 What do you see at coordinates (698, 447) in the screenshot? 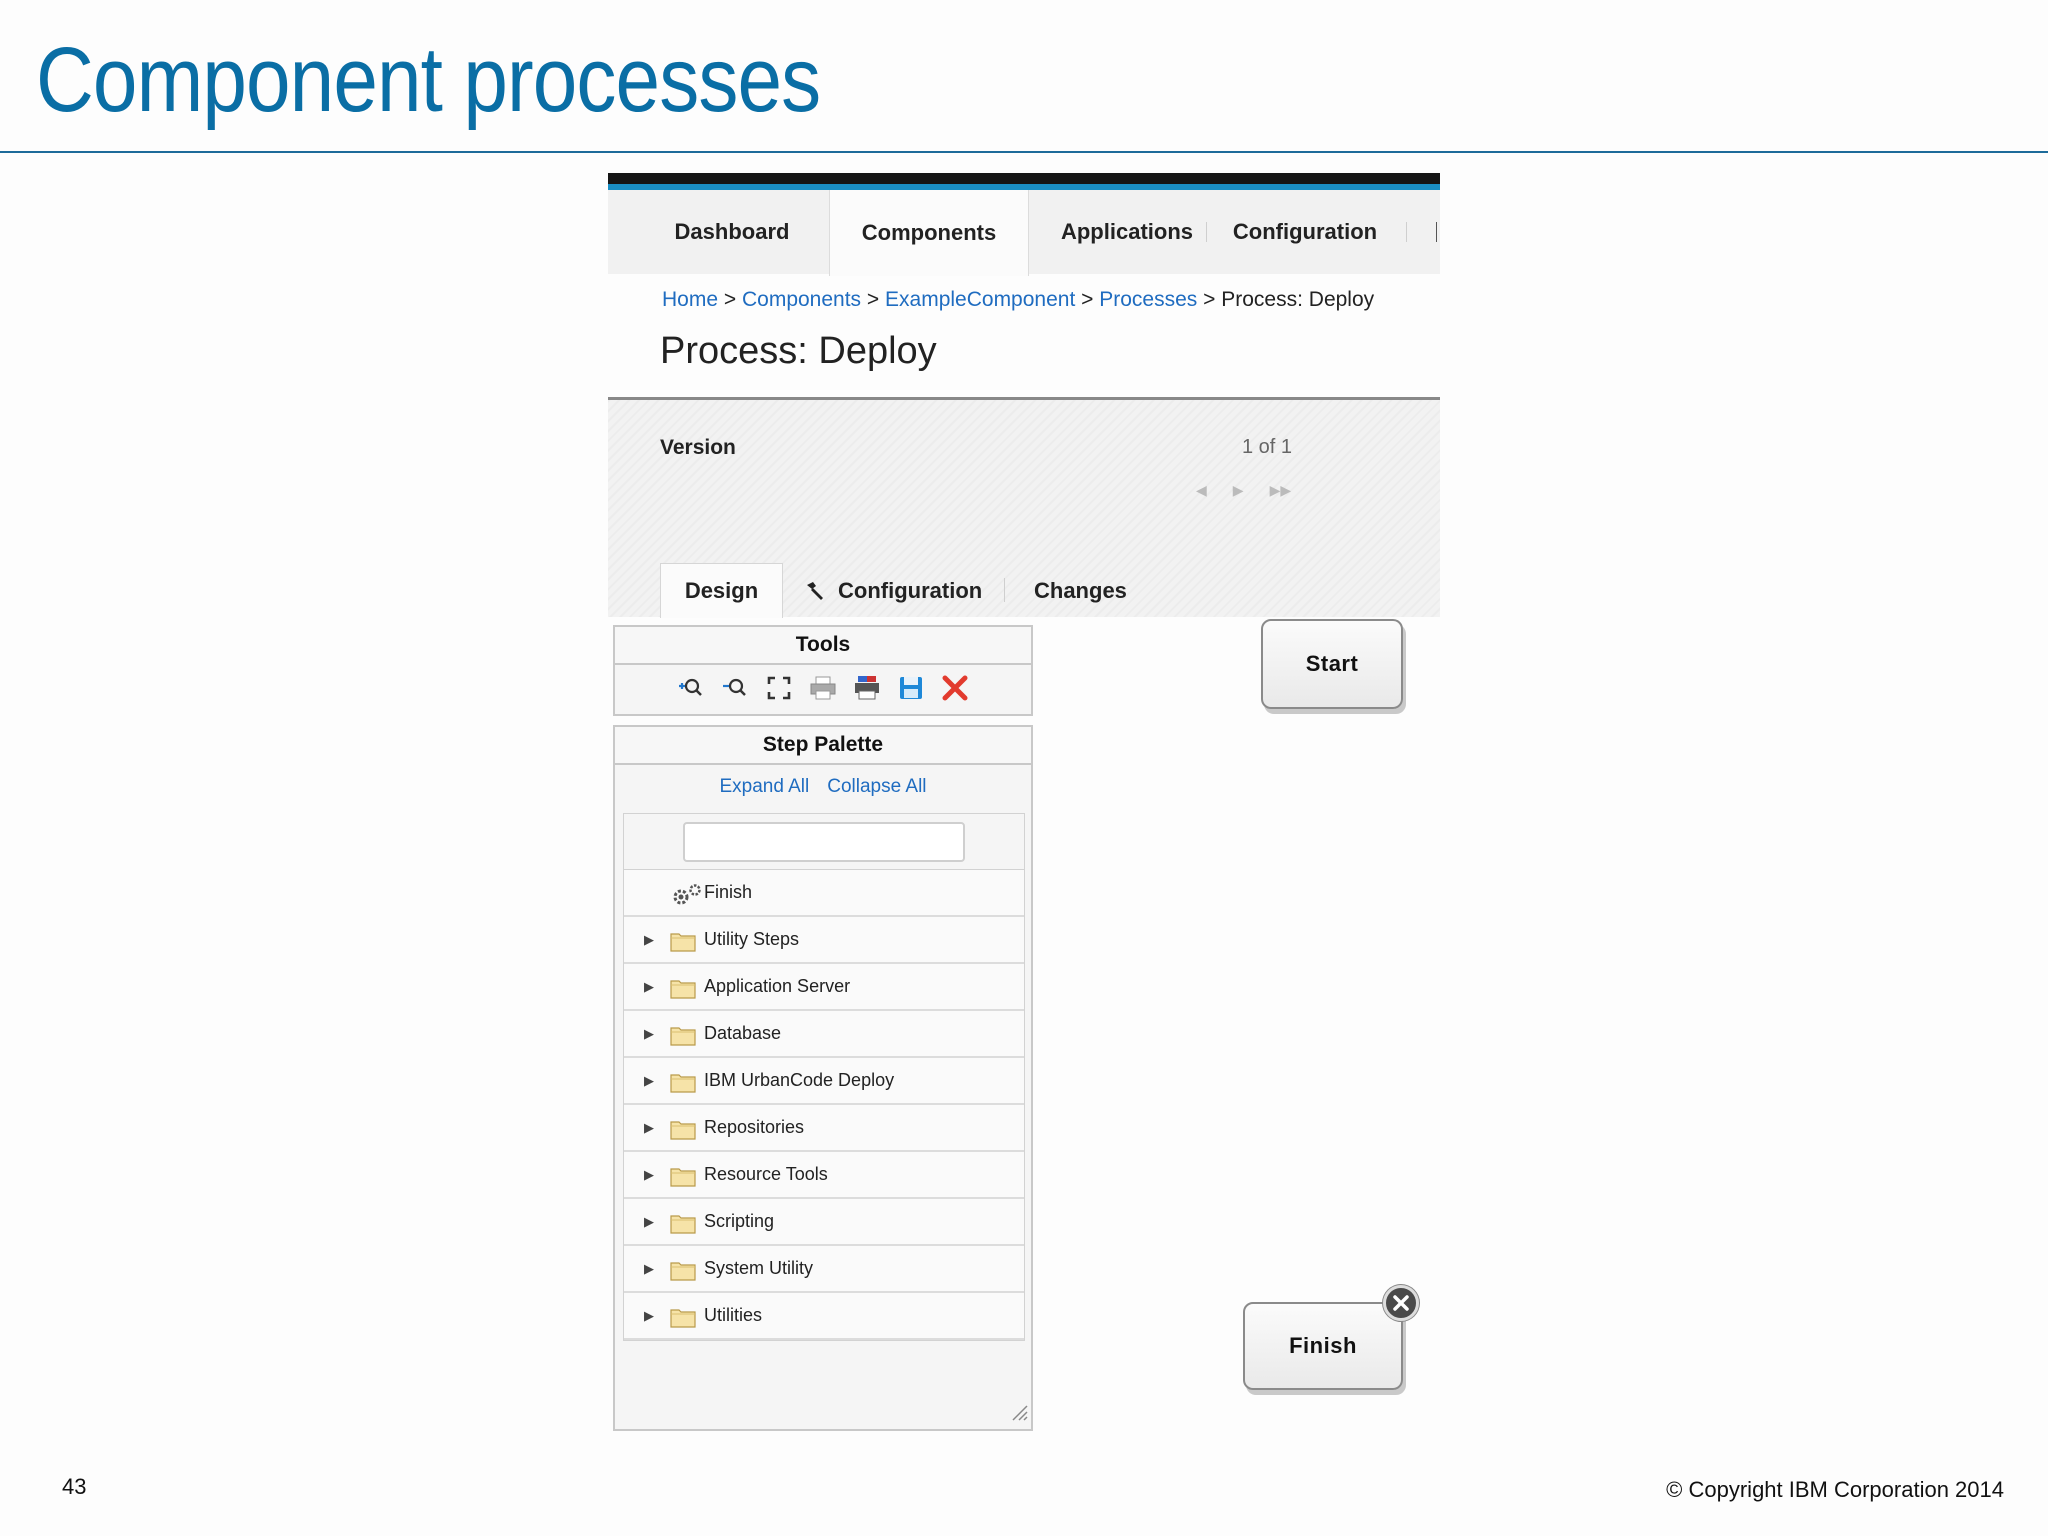
I see `version-label: Version` at bounding box center [698, 447].